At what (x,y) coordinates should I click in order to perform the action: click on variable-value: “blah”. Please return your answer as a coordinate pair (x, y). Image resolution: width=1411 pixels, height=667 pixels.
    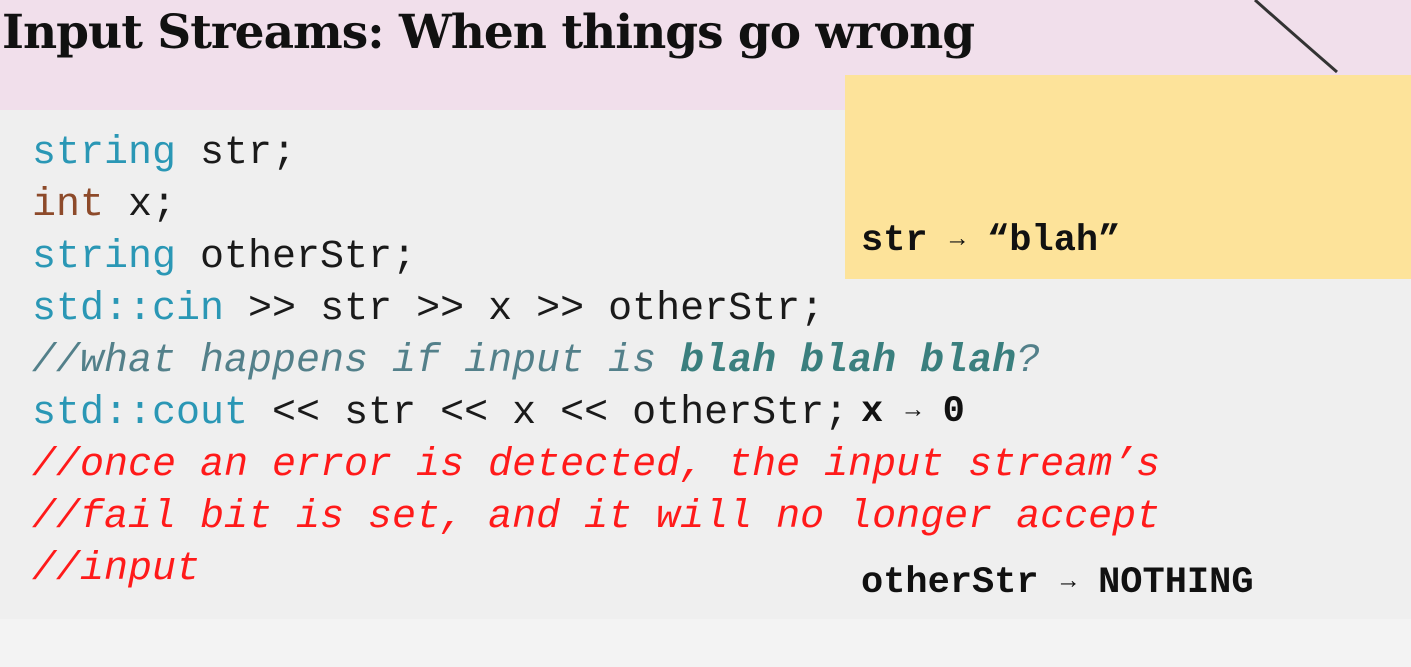
    Looking at the image, I should click on (1054, 241).